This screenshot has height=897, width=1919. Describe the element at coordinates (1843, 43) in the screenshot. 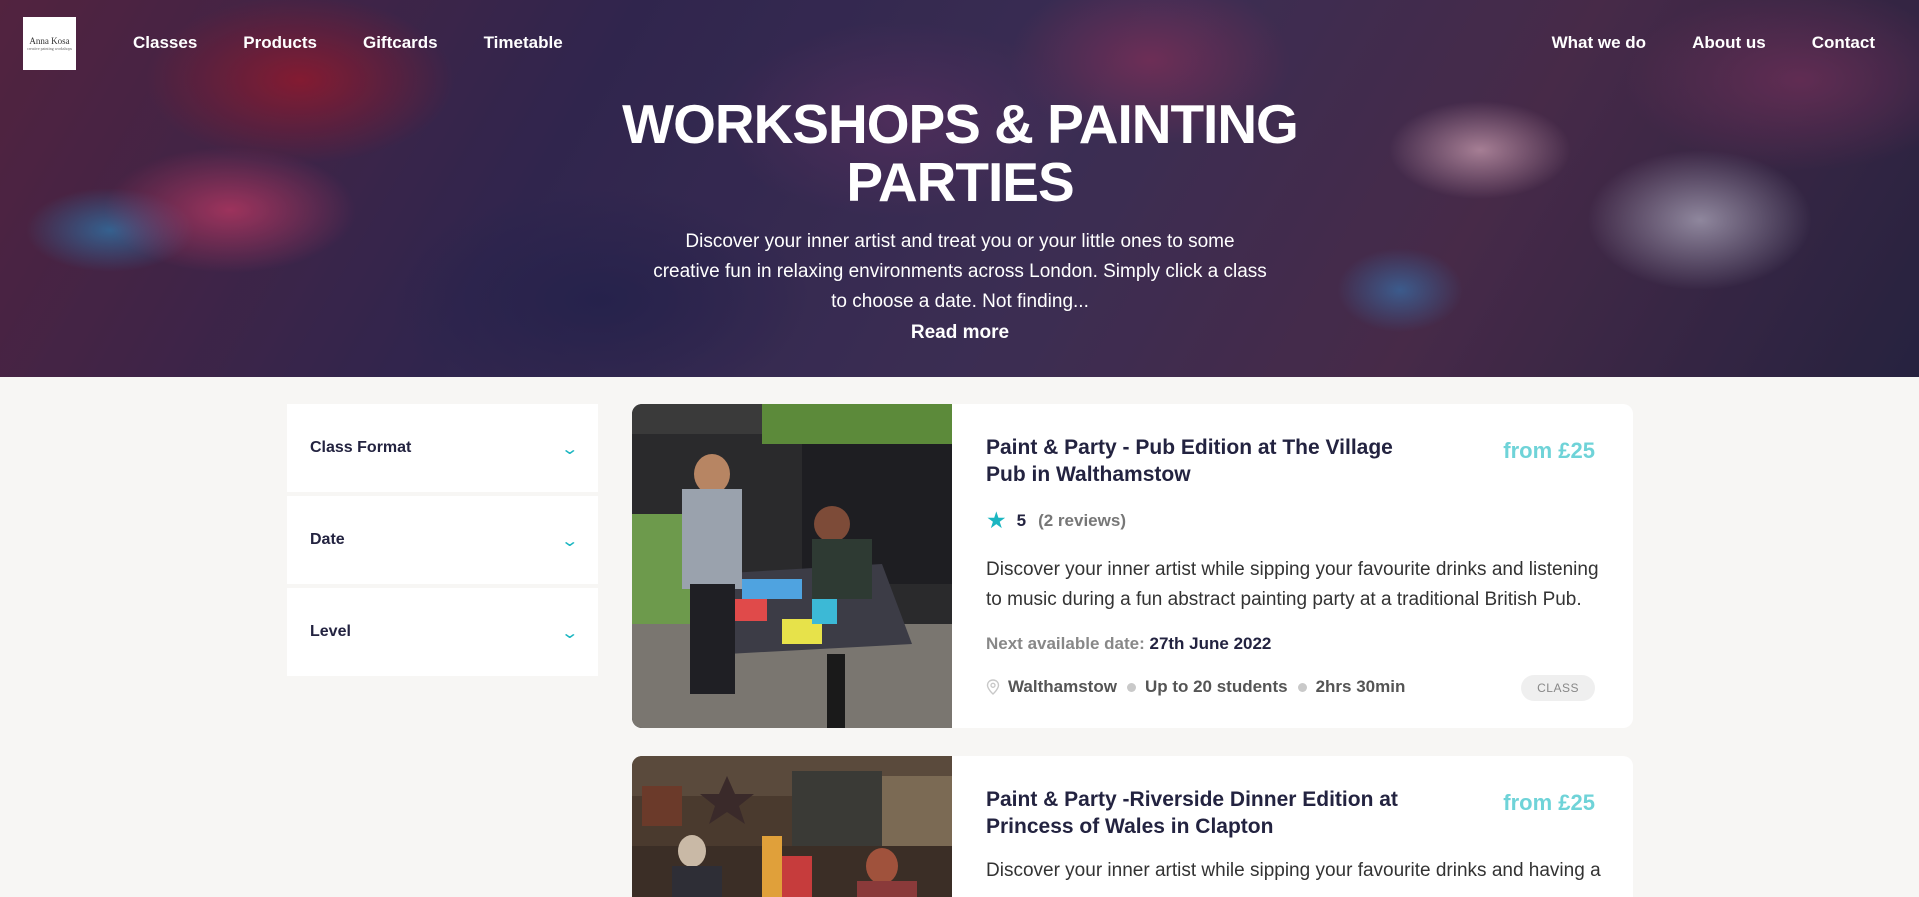

I see `nav-contact: Contact` at that location.